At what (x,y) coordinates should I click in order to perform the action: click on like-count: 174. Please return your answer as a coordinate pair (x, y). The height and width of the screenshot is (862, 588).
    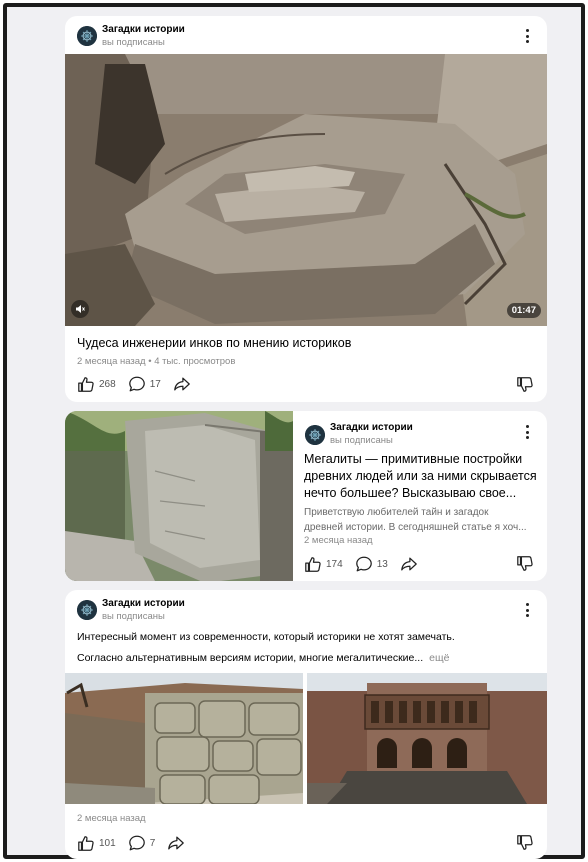
    Looking at the image, I should click on (334, 564).